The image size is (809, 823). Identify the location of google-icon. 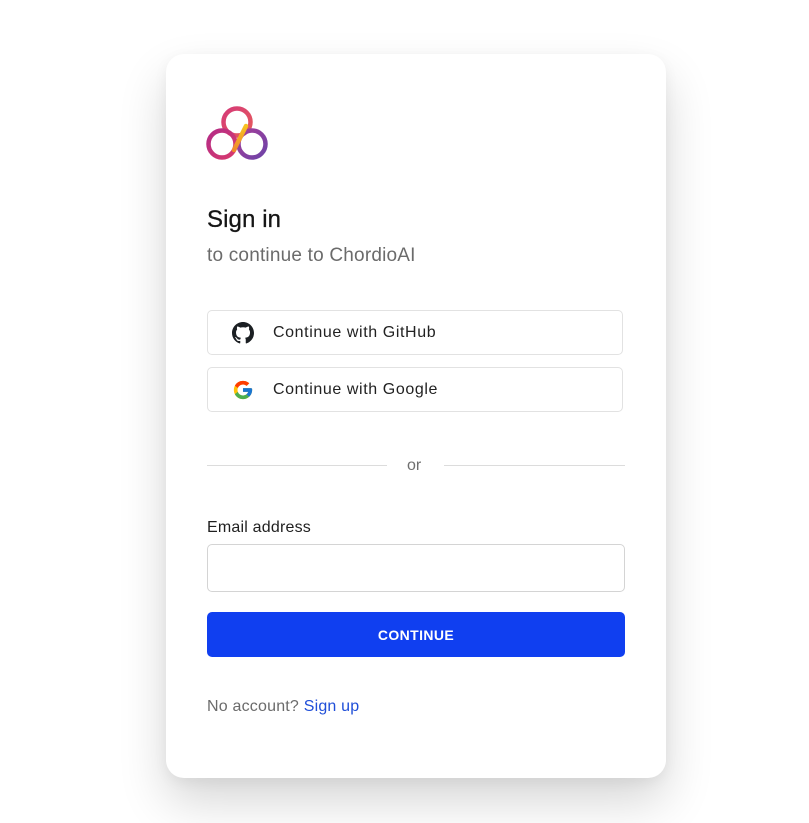
(243, 390).